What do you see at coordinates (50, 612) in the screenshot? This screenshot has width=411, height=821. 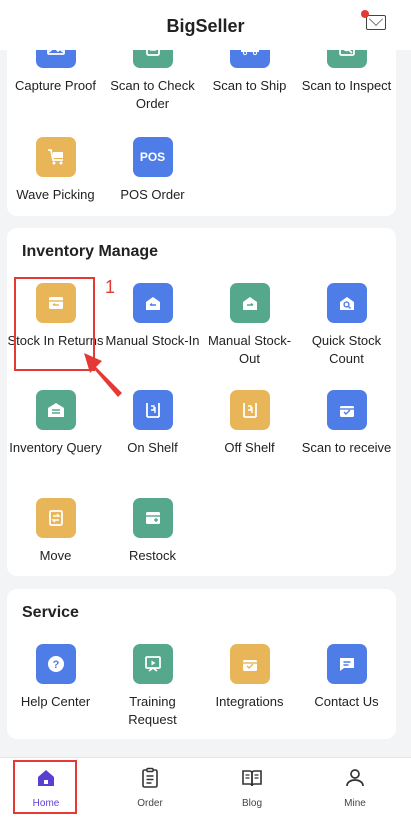 I see `section-title-service: Service` at bounding box center [50, 612].